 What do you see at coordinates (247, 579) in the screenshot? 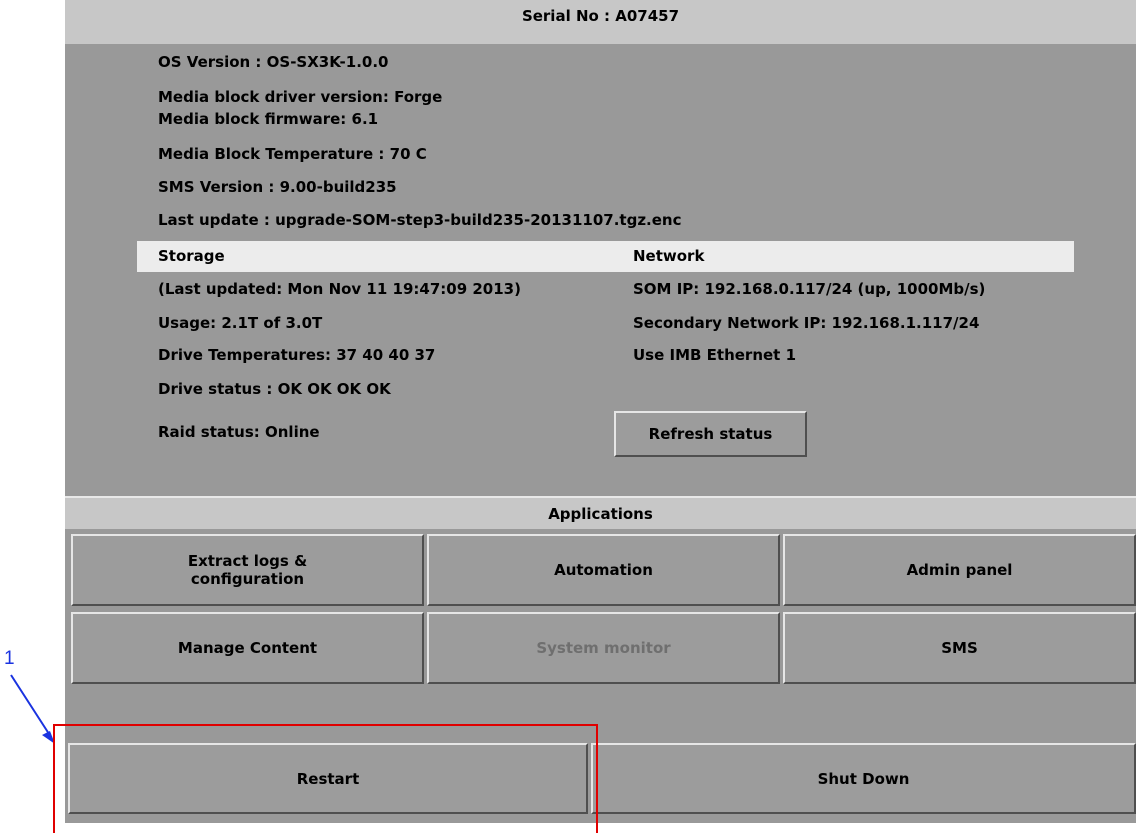
I see `extract-logs-label-line2: configuration` at bounding box center [247, 579].